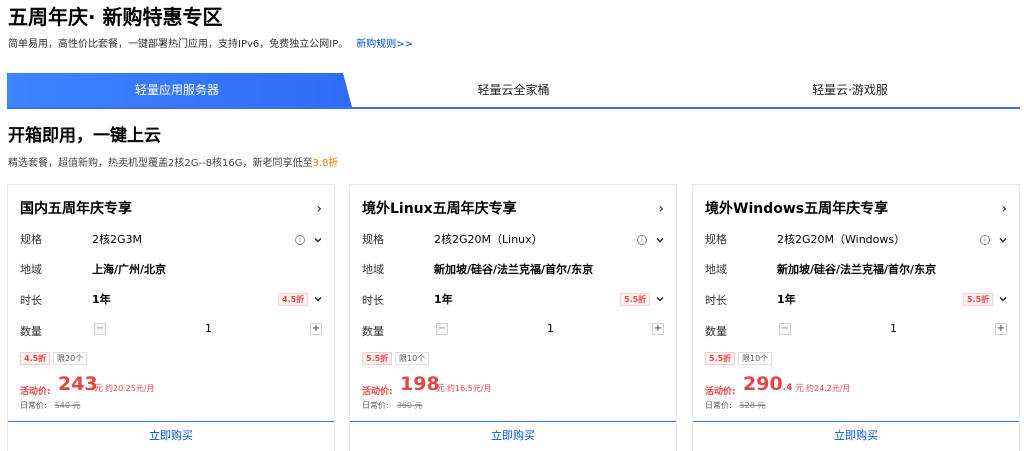 The width and height of the screenshot is (1024, 451). I want to click on regular-price-value: 540 元, so click(67, 405).